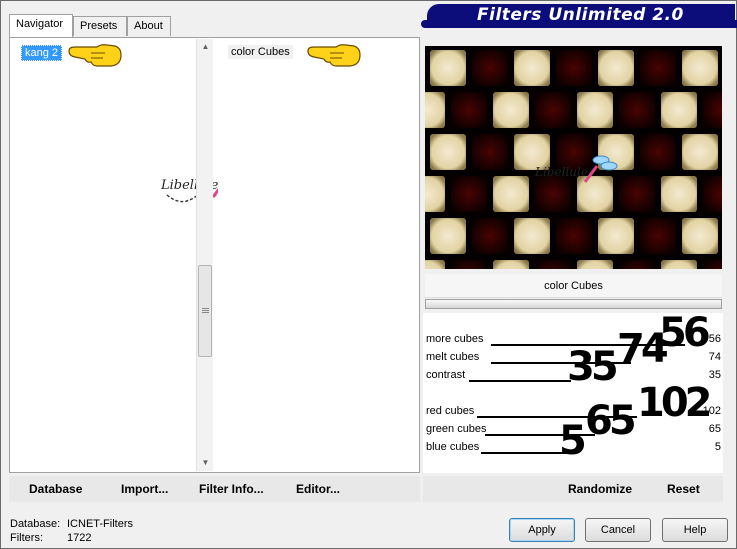 Image resolution: width=737 pixels, height=549 pixels. Describe the element at coordinates (618, 530) in the screenshot. I see `cancel-button: Cancel` at that location.